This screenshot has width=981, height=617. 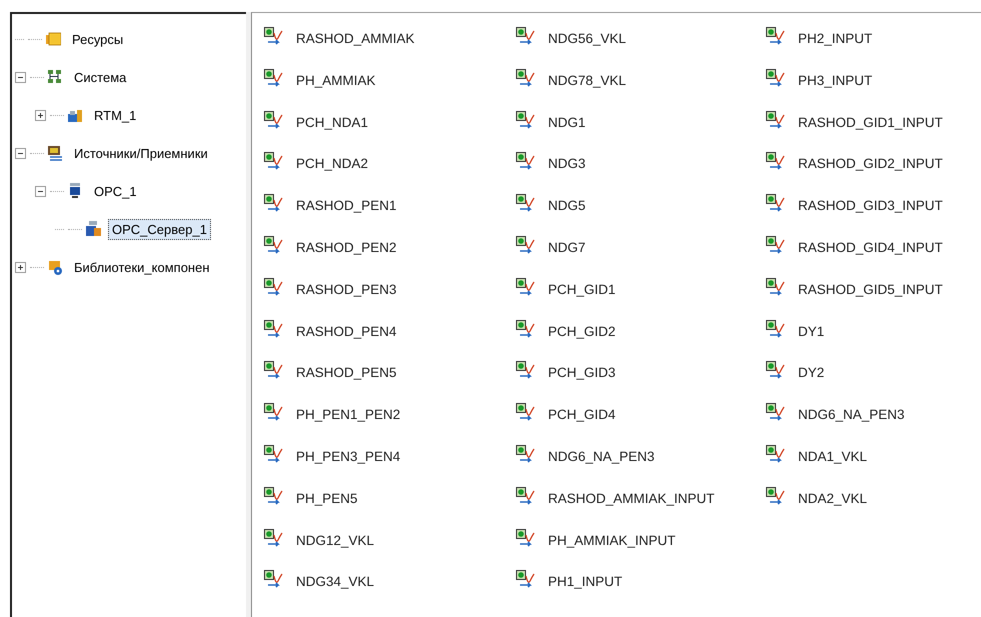 What do you see at coordinates (355, 38) in the screenshot?
I see `signal-label: RASHOD_AMMIAK` at bounding box center [355, 38].